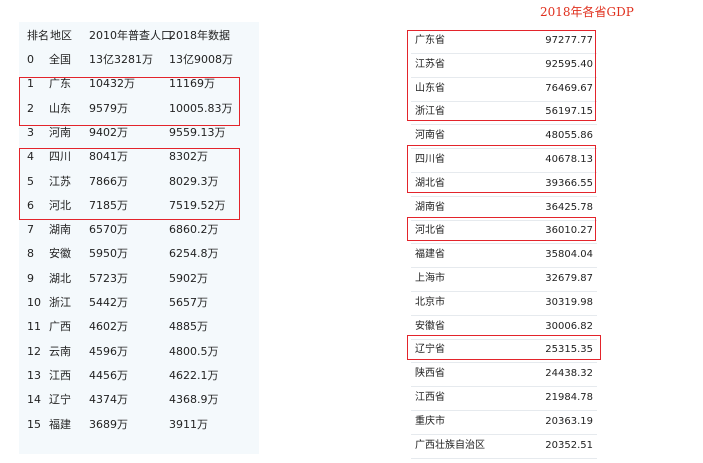 Image resolution: width=703 pixels, height=463 pixels. What do you see at coordinates (139, 327) in the screenshot?
I see `population-row: 11 广西 4602万 4885万` at bounding box center [139, 327].